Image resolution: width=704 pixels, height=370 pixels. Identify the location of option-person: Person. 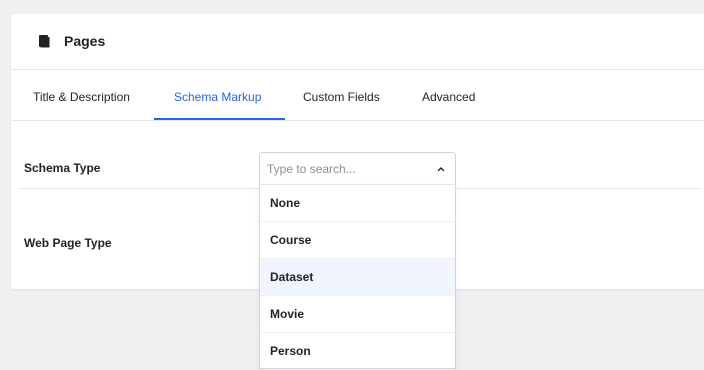
(357, 351).